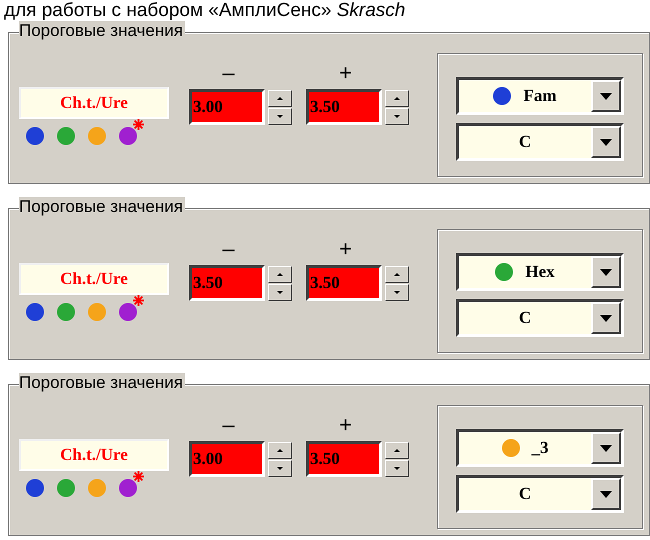 The height and width of the screenshot is (540, 650). I want to click on channel-text: Hex, so click(540, 272).